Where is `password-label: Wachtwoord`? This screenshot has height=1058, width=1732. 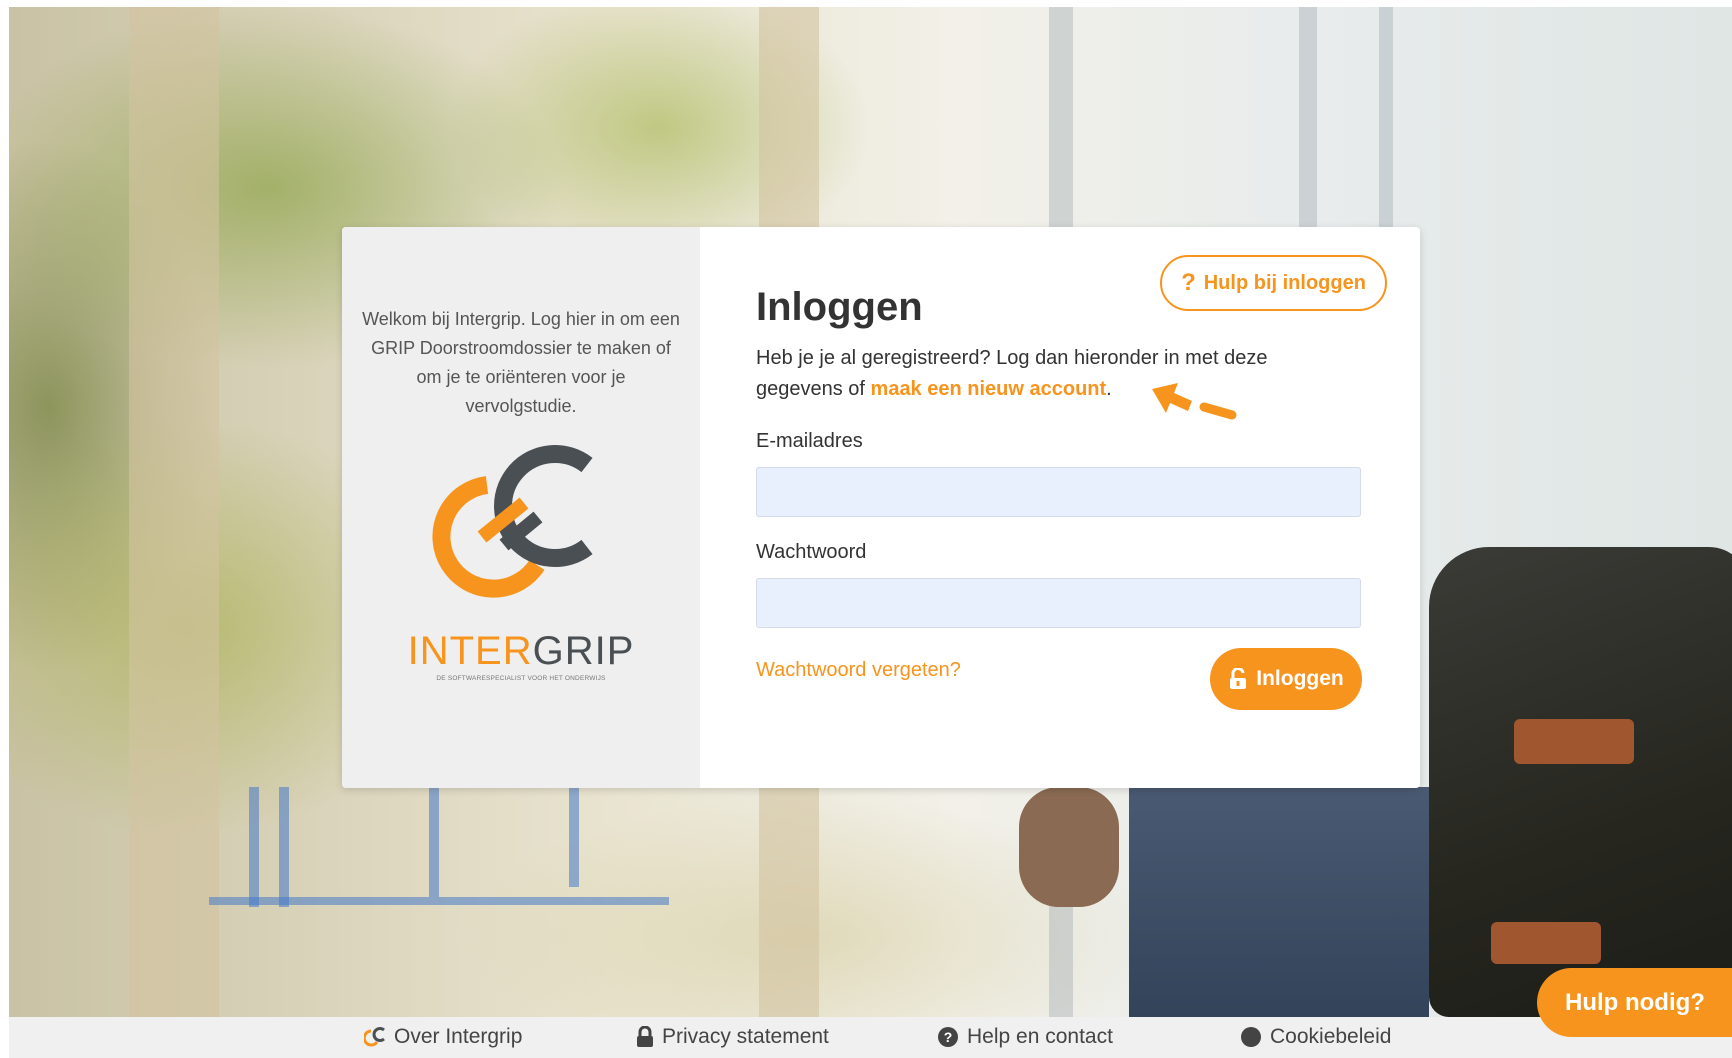
password-label: Wachtwoord is located at coordinates (811, 552).